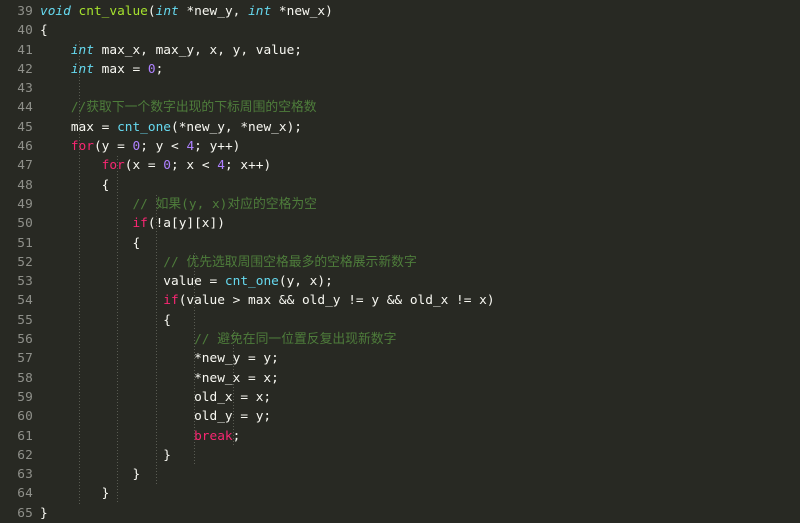 Image resolution: width=800 pixels, height=523 pixels. Describe the element at coordinates (25, 320) in the screenshot. I see `line-number: 55` at that location.